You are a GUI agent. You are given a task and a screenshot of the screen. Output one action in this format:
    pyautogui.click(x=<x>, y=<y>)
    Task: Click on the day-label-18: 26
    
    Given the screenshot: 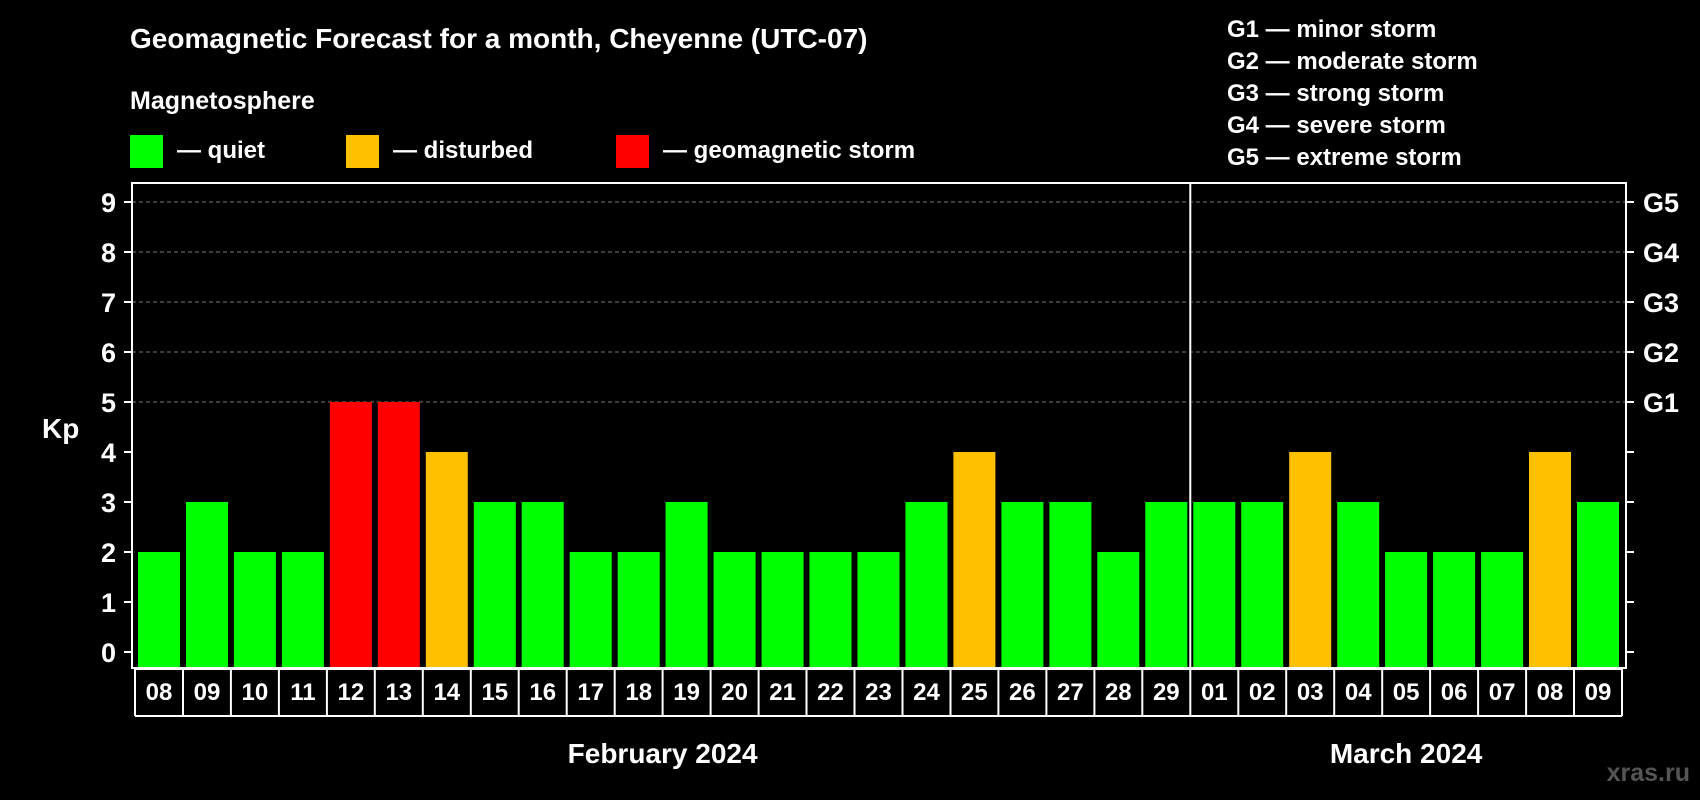 What is the action you would take?
    pyautogui.click(x=1022, y=692)
    